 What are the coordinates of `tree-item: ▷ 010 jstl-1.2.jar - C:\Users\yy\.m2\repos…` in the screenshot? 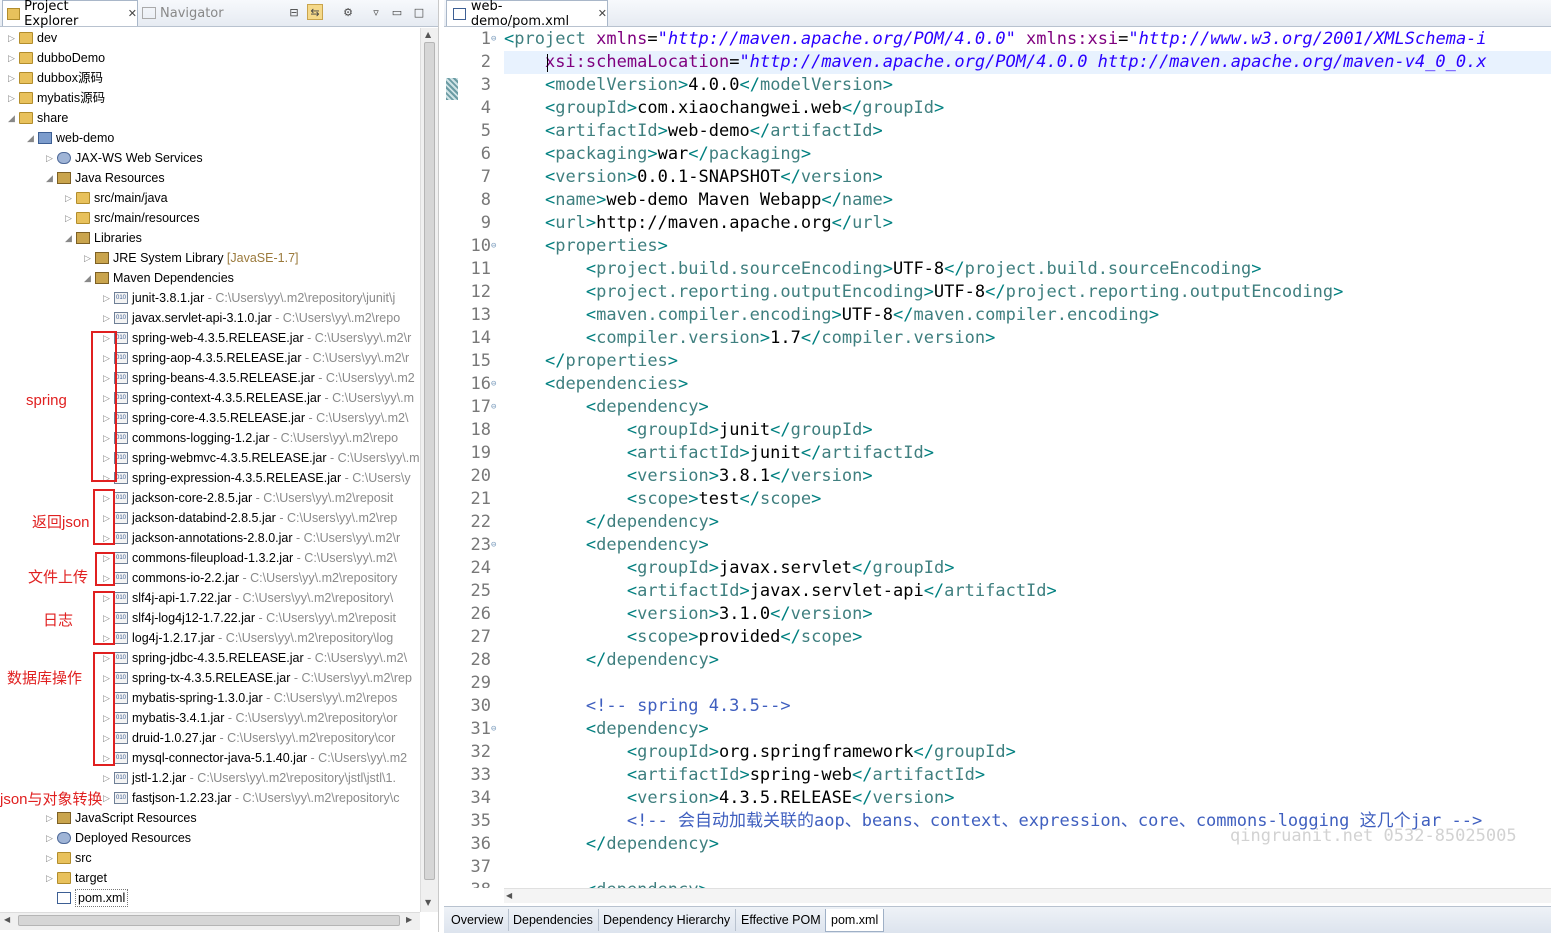 It's located at (210, 778).